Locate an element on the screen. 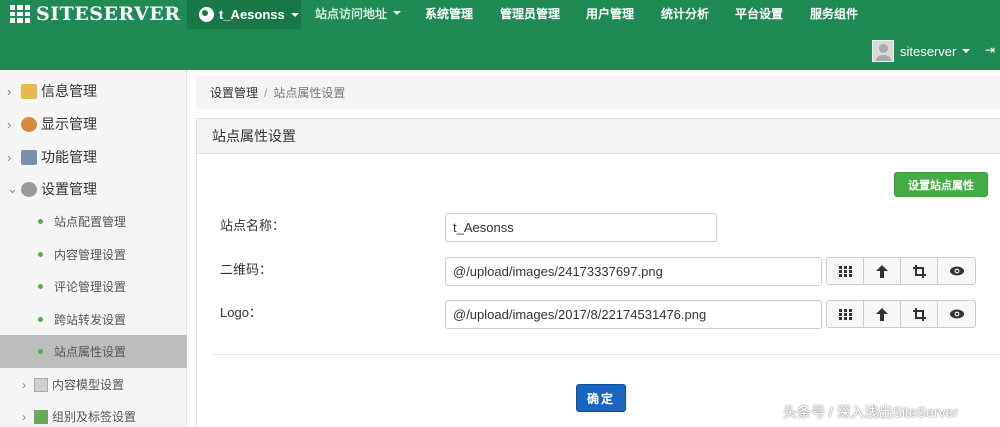 The width and height of the screenshot is (1000, 427). sidebar-item-label: 评论管理设置 is located at coordinates (90, 287).